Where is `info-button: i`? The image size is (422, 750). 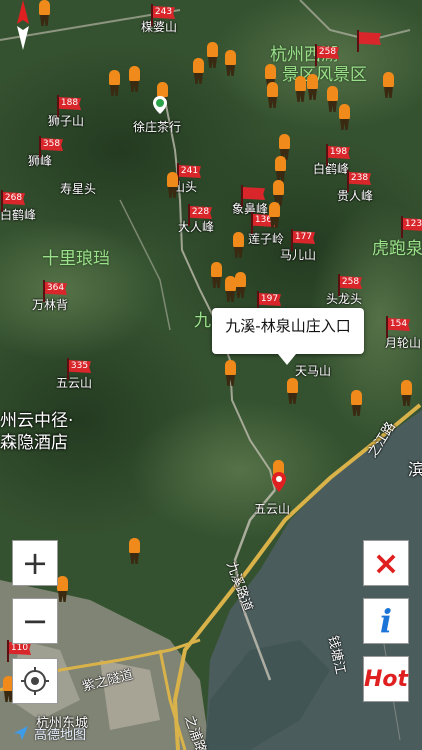 info-button: i is located at coordinates (386, 621).